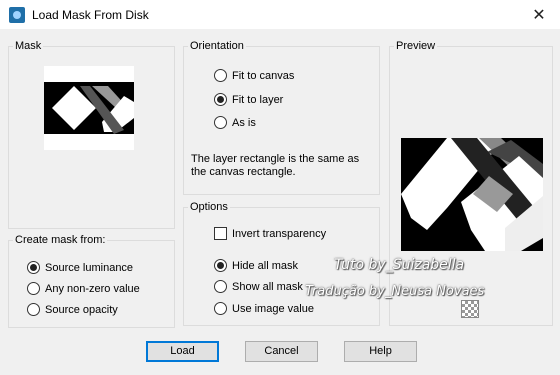  What do you see at coordinates (273, 308) in the screenshot?
I see `radio-use-image-value-label: Use image value` at bounding box center [273, 308].